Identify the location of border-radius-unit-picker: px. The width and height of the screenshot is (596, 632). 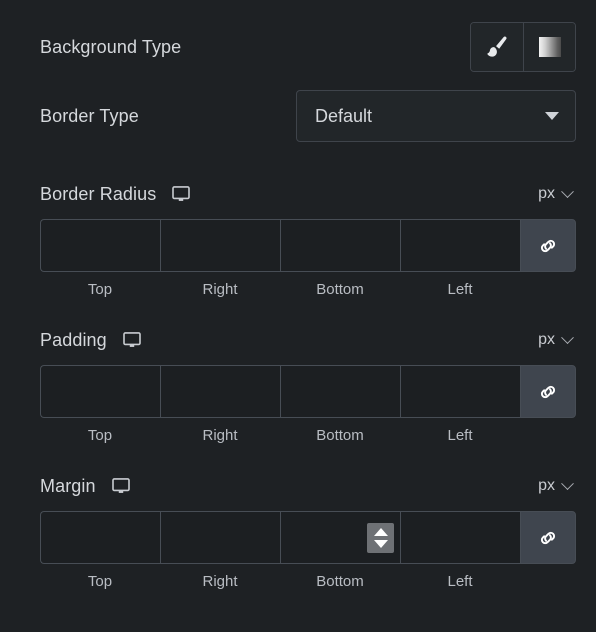
(557, 193).